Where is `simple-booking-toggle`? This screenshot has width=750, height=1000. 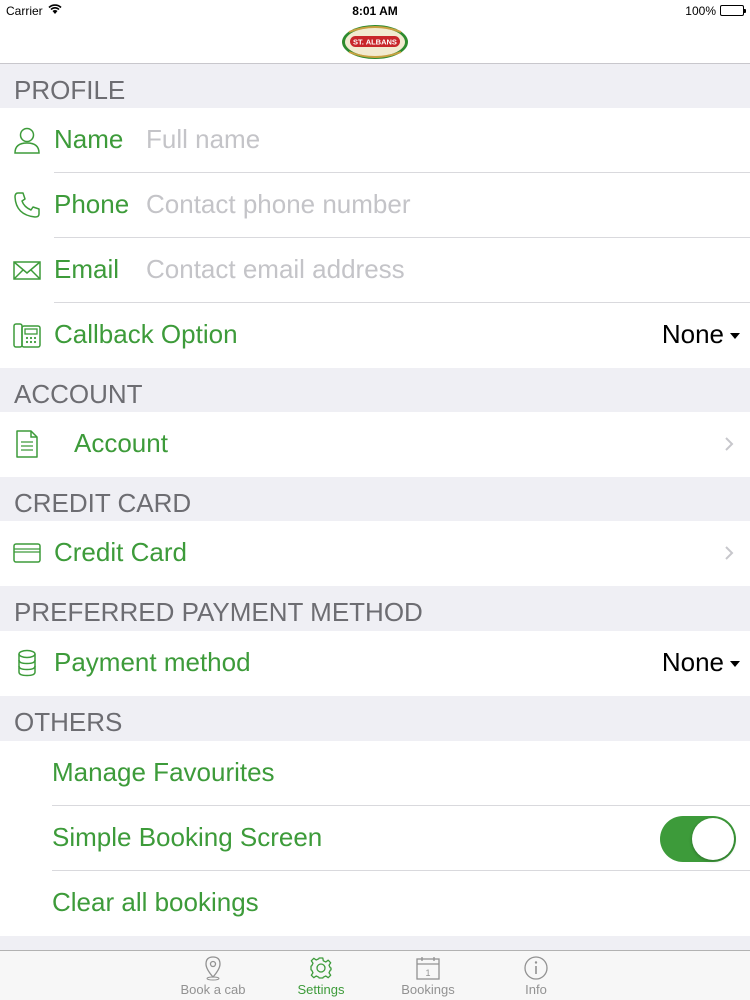
simple-booking-toggle is located at coordinates (698, 839).